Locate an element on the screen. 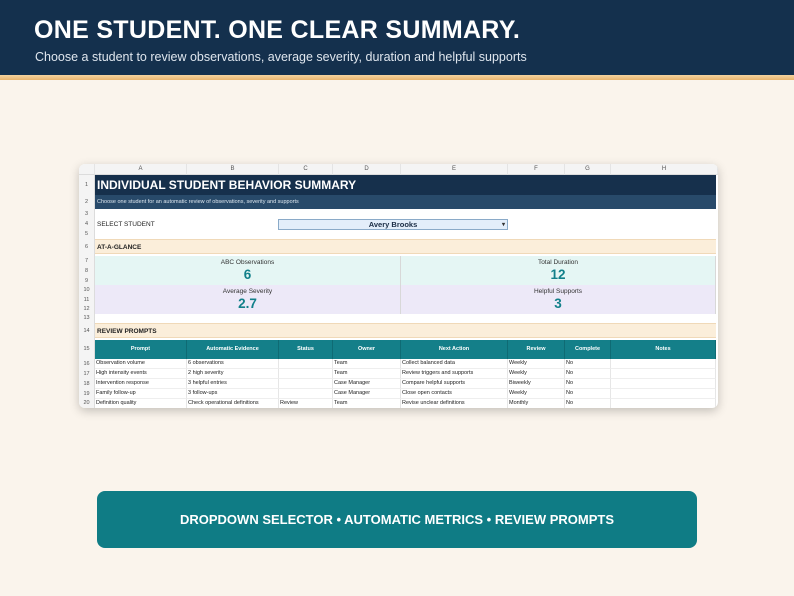 The image size is (794, 596). column-header: A is located at coordinates (141, 169).